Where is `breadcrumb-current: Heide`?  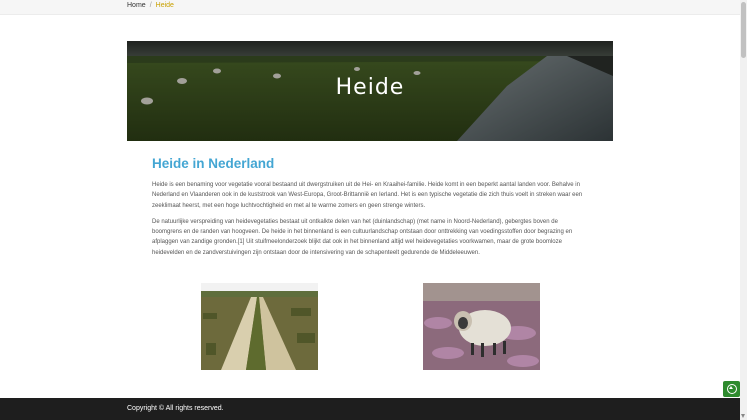 breadcrumb-current: Heide is located at coordinates (164, 5).